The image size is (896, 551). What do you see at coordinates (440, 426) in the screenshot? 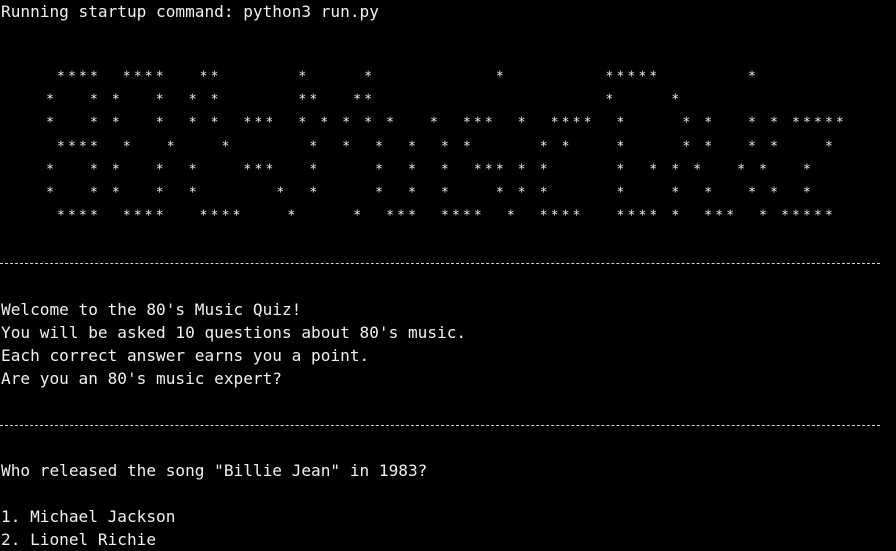
I see `separator-line-bottom` at bounding box center [440, 426].